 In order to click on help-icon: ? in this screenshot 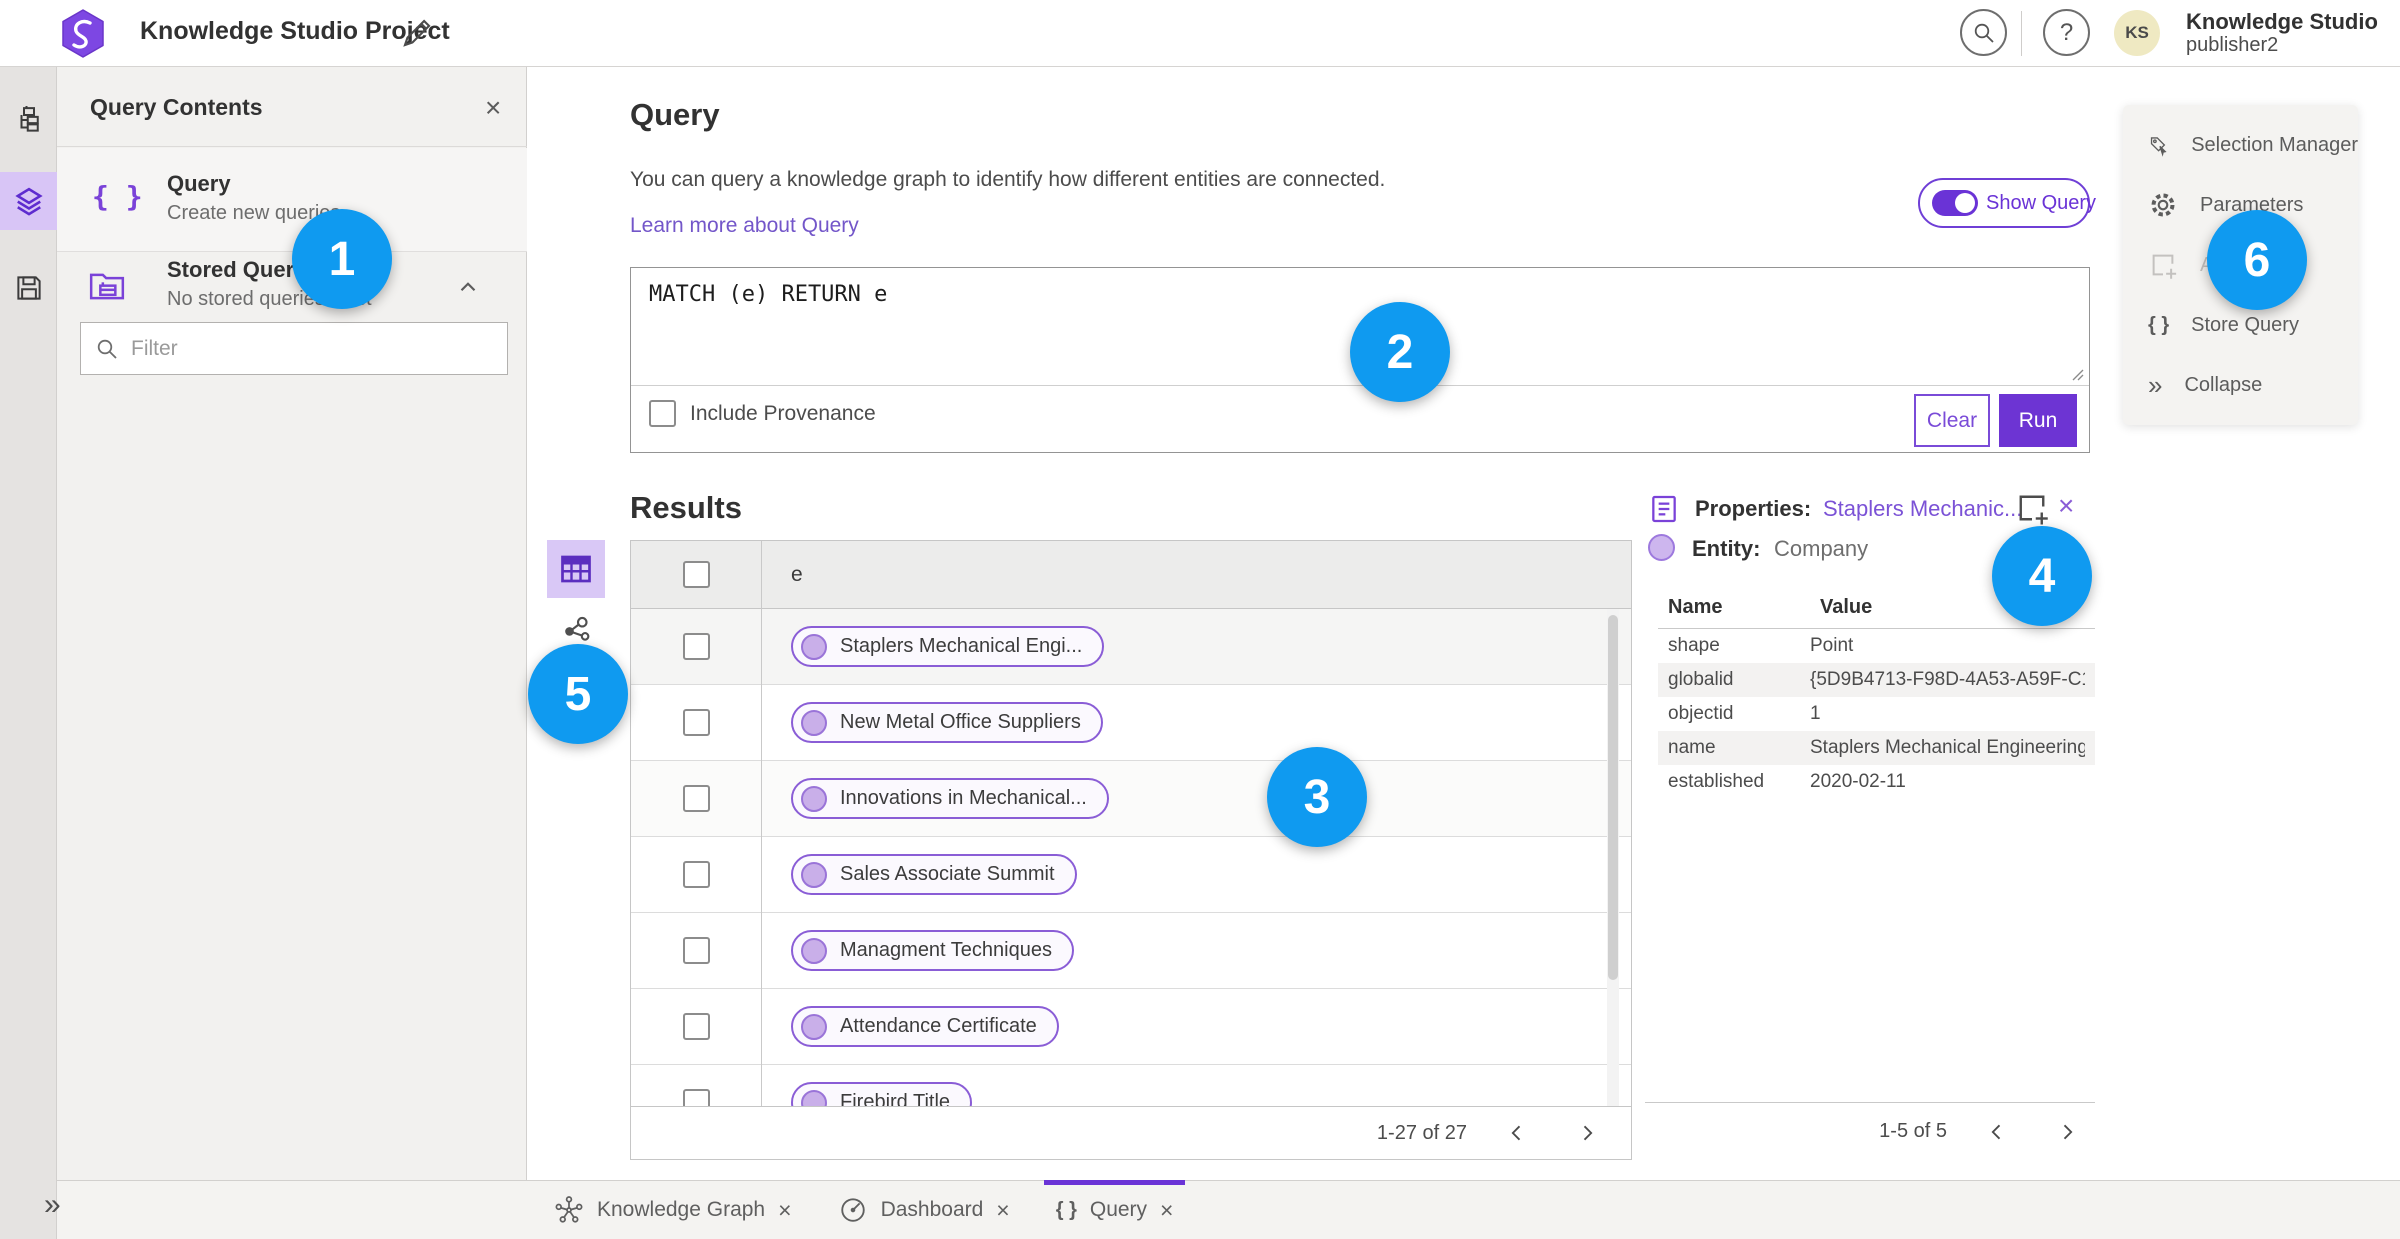, I will do `click(2066, 32)`.